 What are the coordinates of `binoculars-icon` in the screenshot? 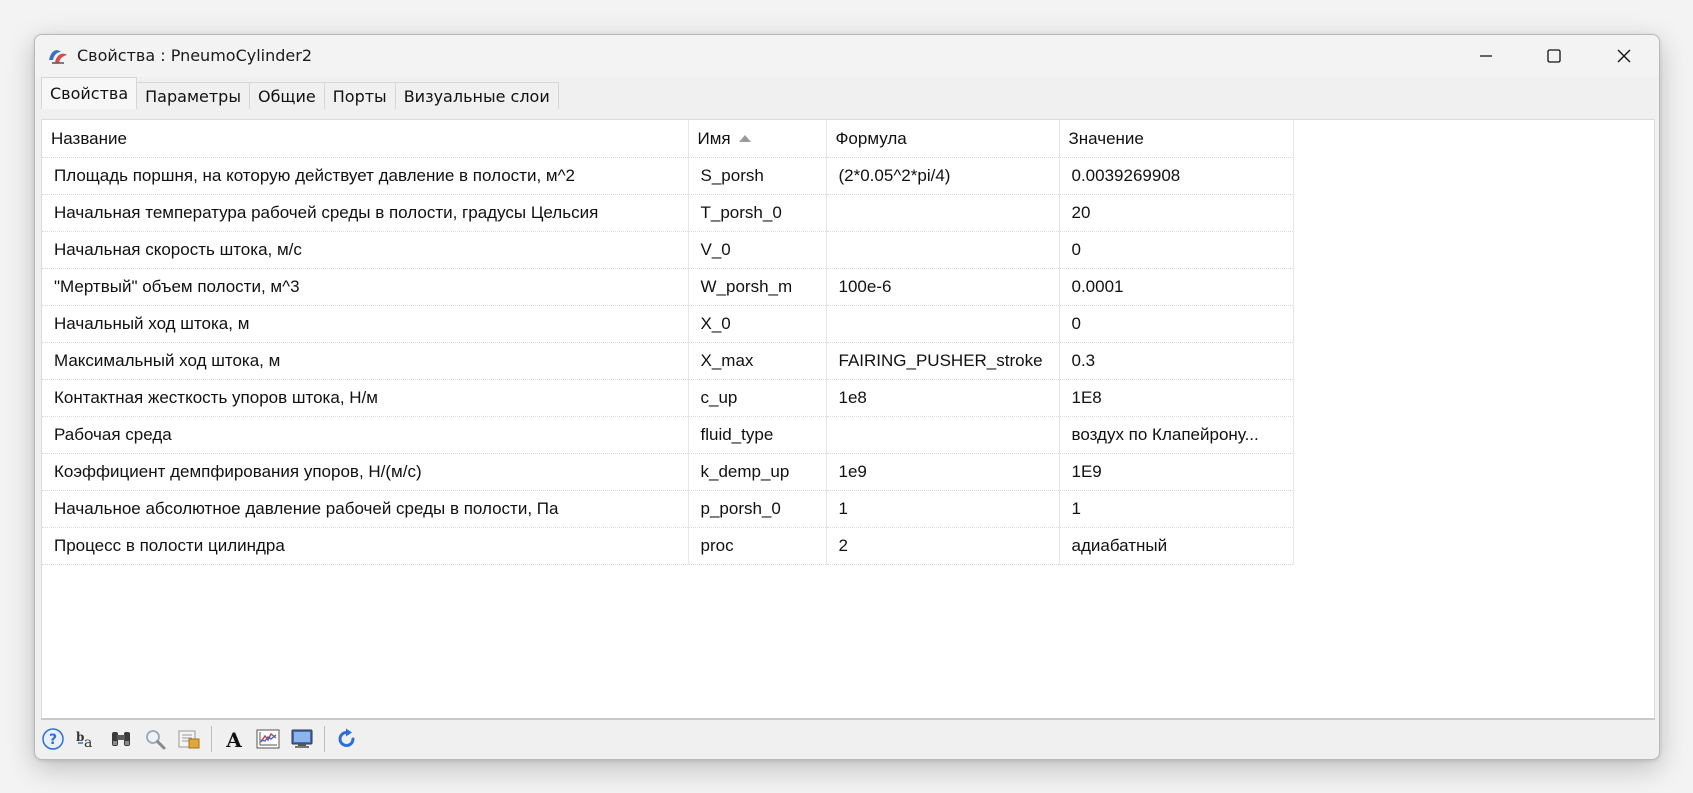 It's located at (121, 739).